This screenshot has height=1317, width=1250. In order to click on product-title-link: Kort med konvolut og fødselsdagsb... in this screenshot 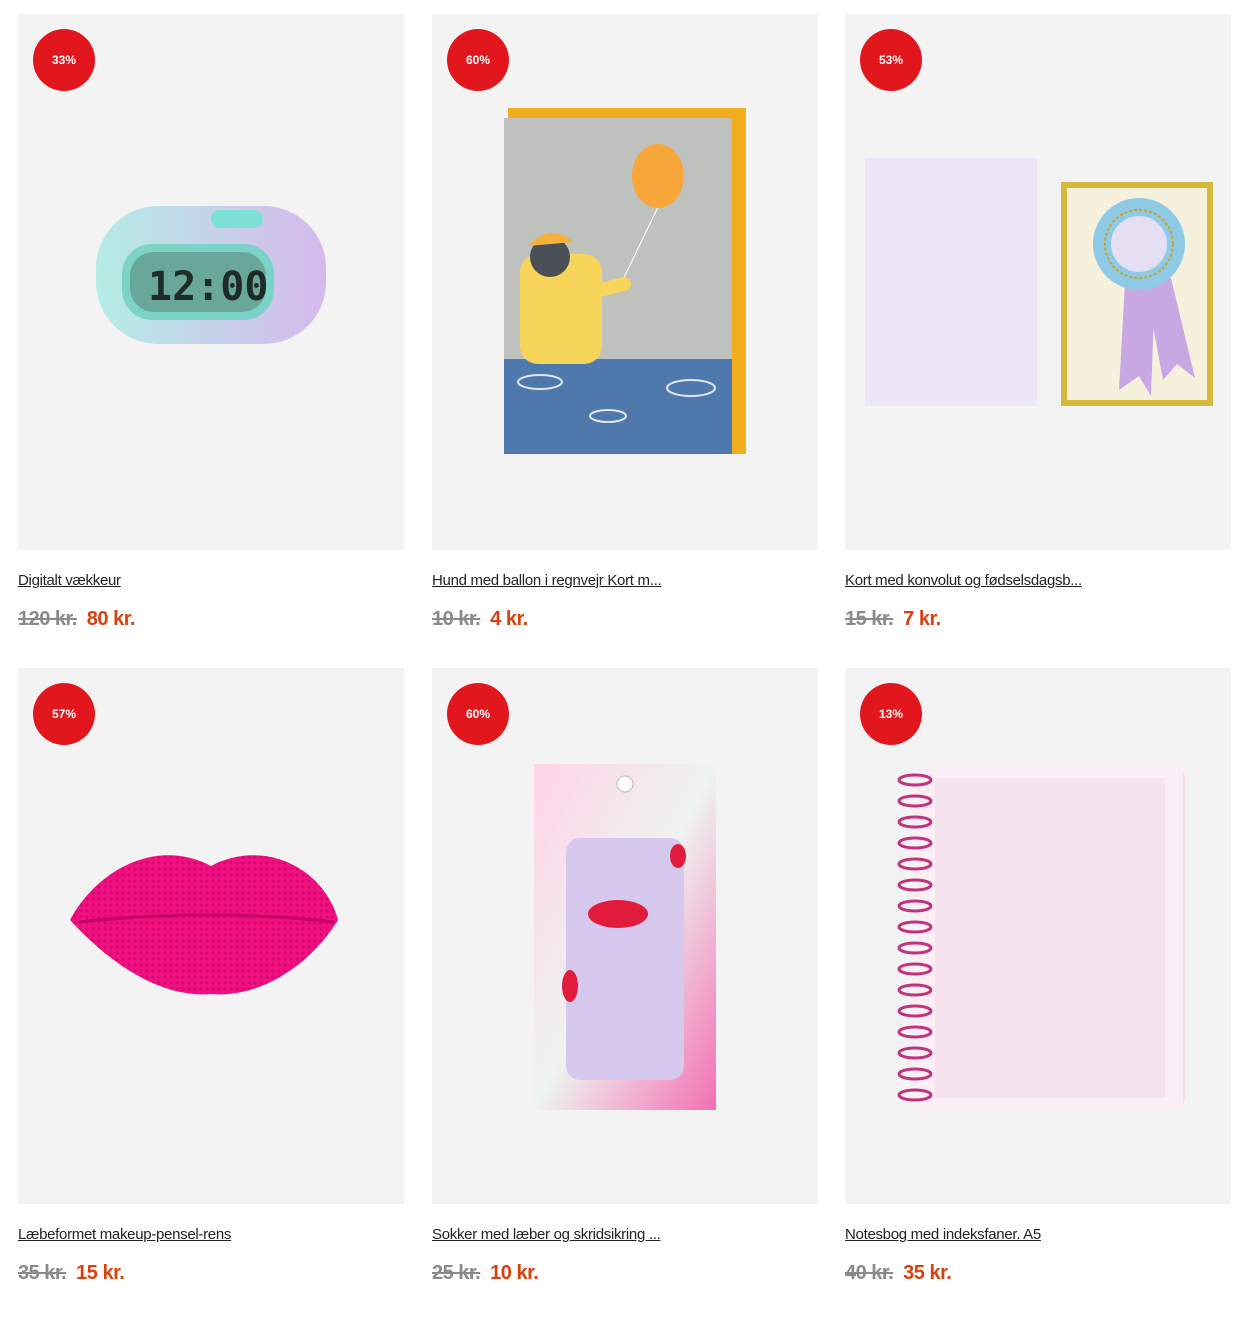, I will do `click(1038, 580)`.